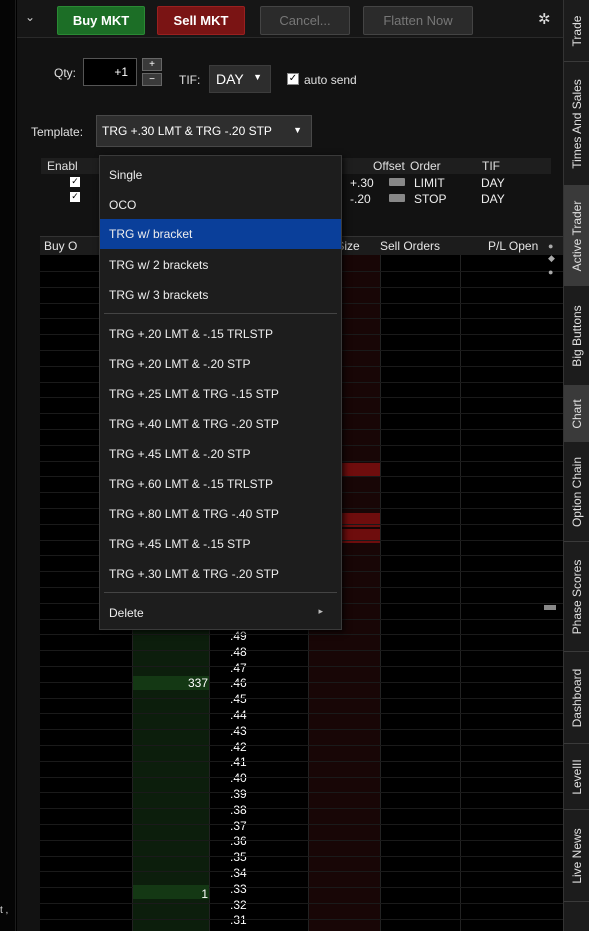 This screenshot has height=931, width=589. I want to click on sell-mkt-button: Sell MKT, so click(201, 20).